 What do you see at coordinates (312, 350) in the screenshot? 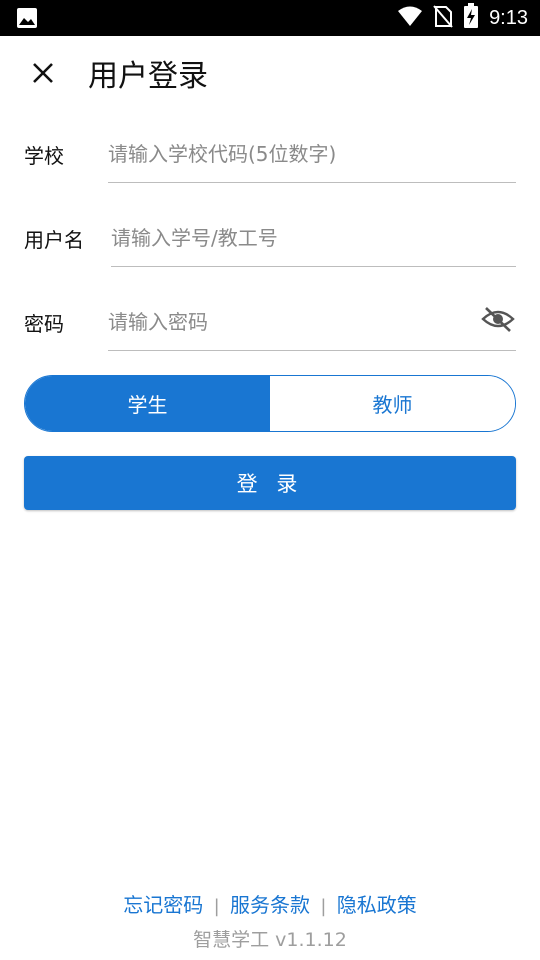
I see `password-underline` at bounding box center [312, 350].